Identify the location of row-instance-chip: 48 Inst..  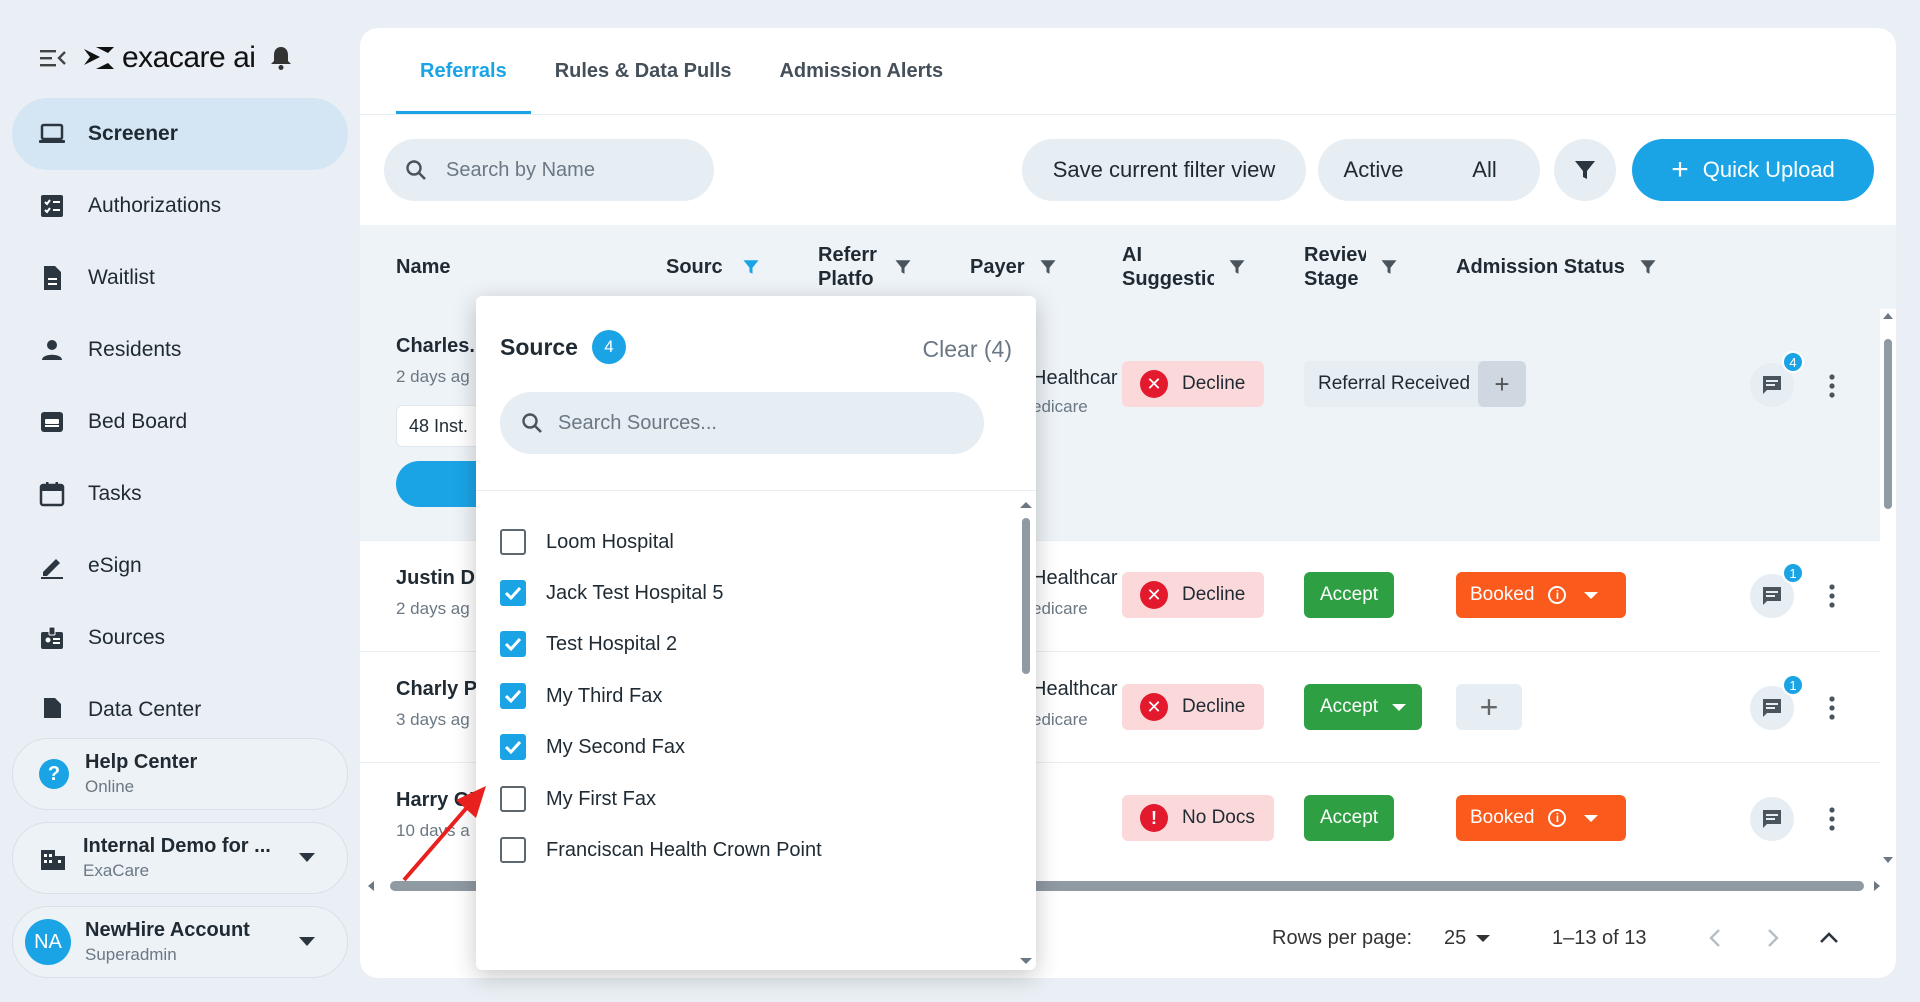
(441, 426).